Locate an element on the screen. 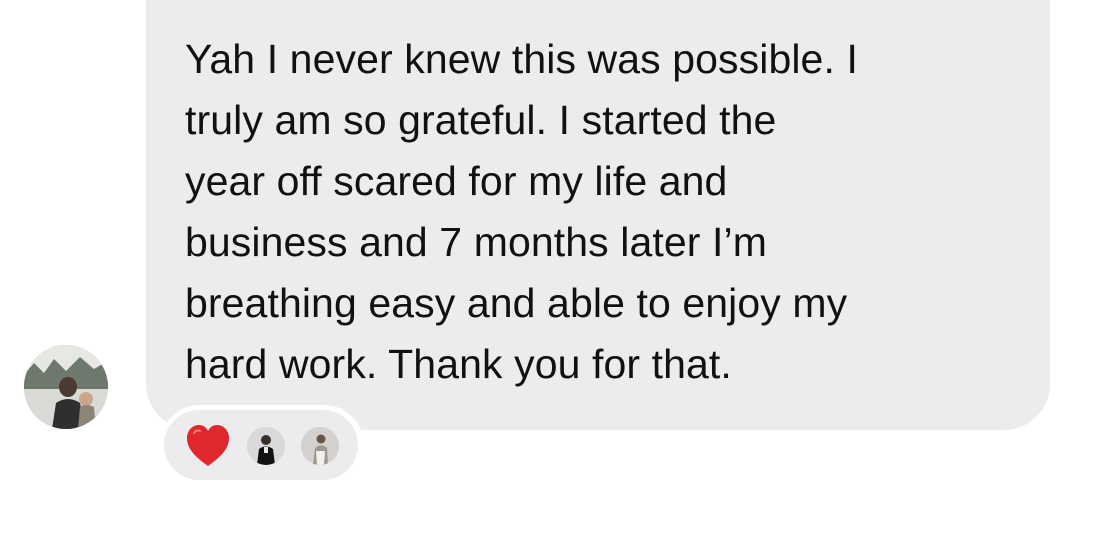  sender-avatar is located at coordinates (66, 387).